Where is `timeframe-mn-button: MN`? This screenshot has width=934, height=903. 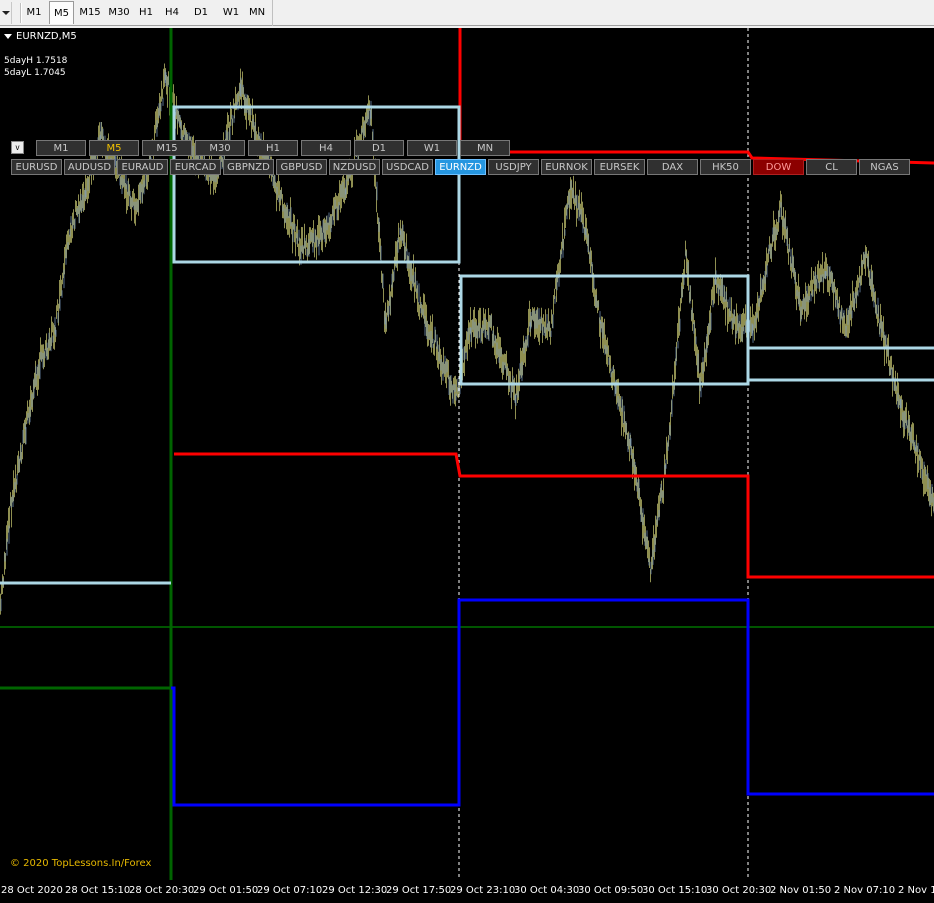
timeframe-mn-button: MN is located at coordinates (257, 12).